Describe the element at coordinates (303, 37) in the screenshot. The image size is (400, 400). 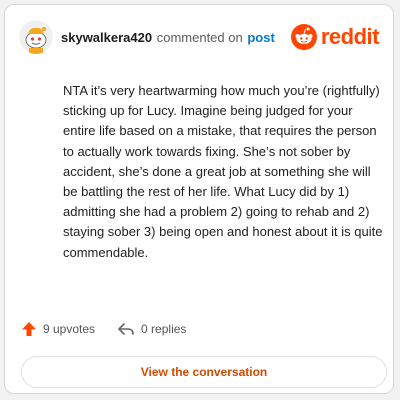
I see `reddit-logo-icon` at that location.